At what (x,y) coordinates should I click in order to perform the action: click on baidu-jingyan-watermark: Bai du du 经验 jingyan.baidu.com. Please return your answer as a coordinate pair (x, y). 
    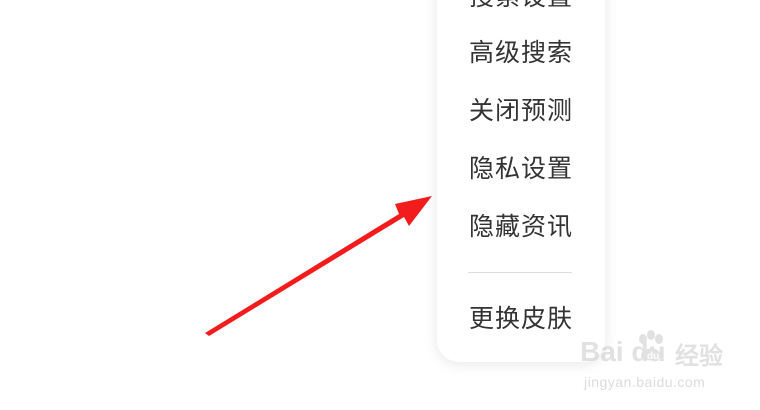
    Looking at the image, I should click on (655, 361).